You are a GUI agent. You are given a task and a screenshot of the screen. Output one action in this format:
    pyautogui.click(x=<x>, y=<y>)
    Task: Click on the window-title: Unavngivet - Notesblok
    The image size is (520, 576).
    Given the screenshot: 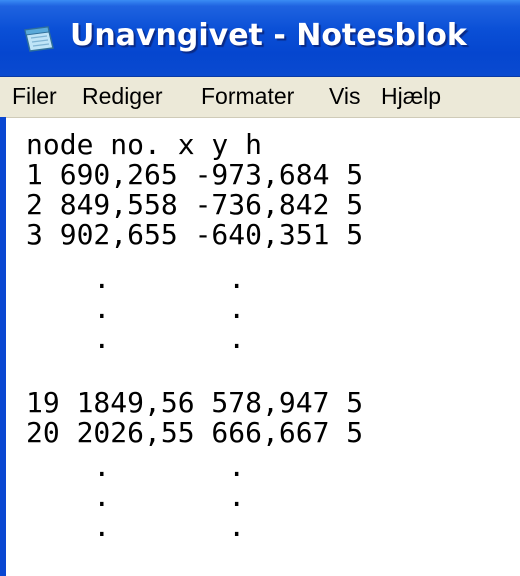 What is the action you would take?
    pyautogui.click(x=268, y=35)
    